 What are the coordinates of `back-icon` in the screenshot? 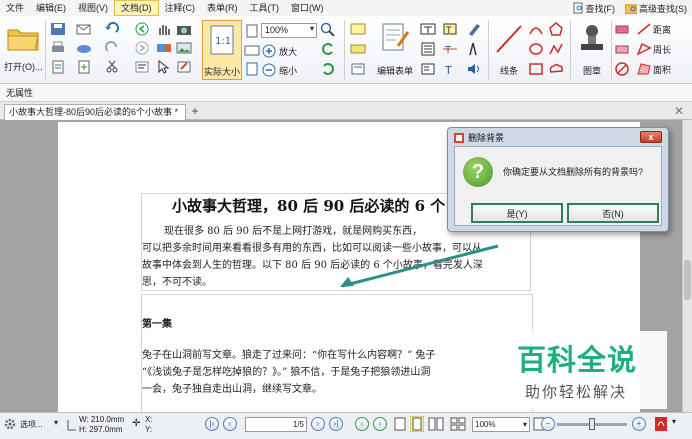 It's located at (142, 29).